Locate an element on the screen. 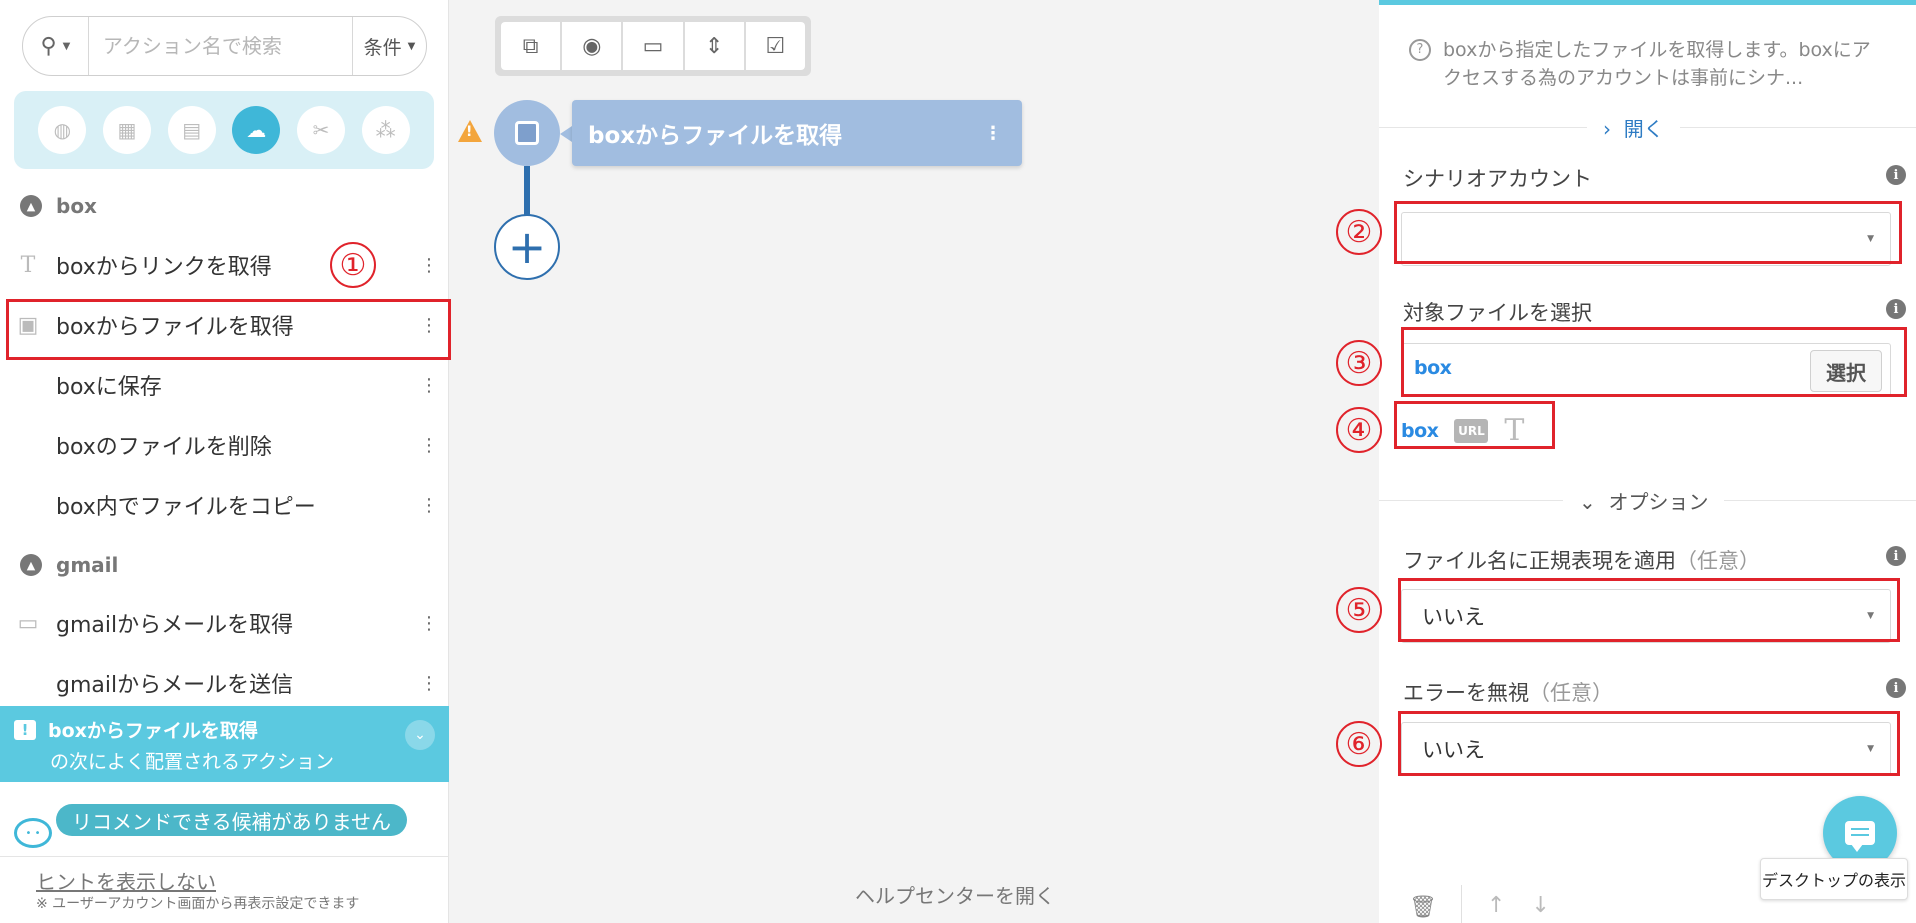 The height and width of the screenshot is (923, 1916). search-type-dropdown: ⚲ ▼ is located at coordinates (56, 46).